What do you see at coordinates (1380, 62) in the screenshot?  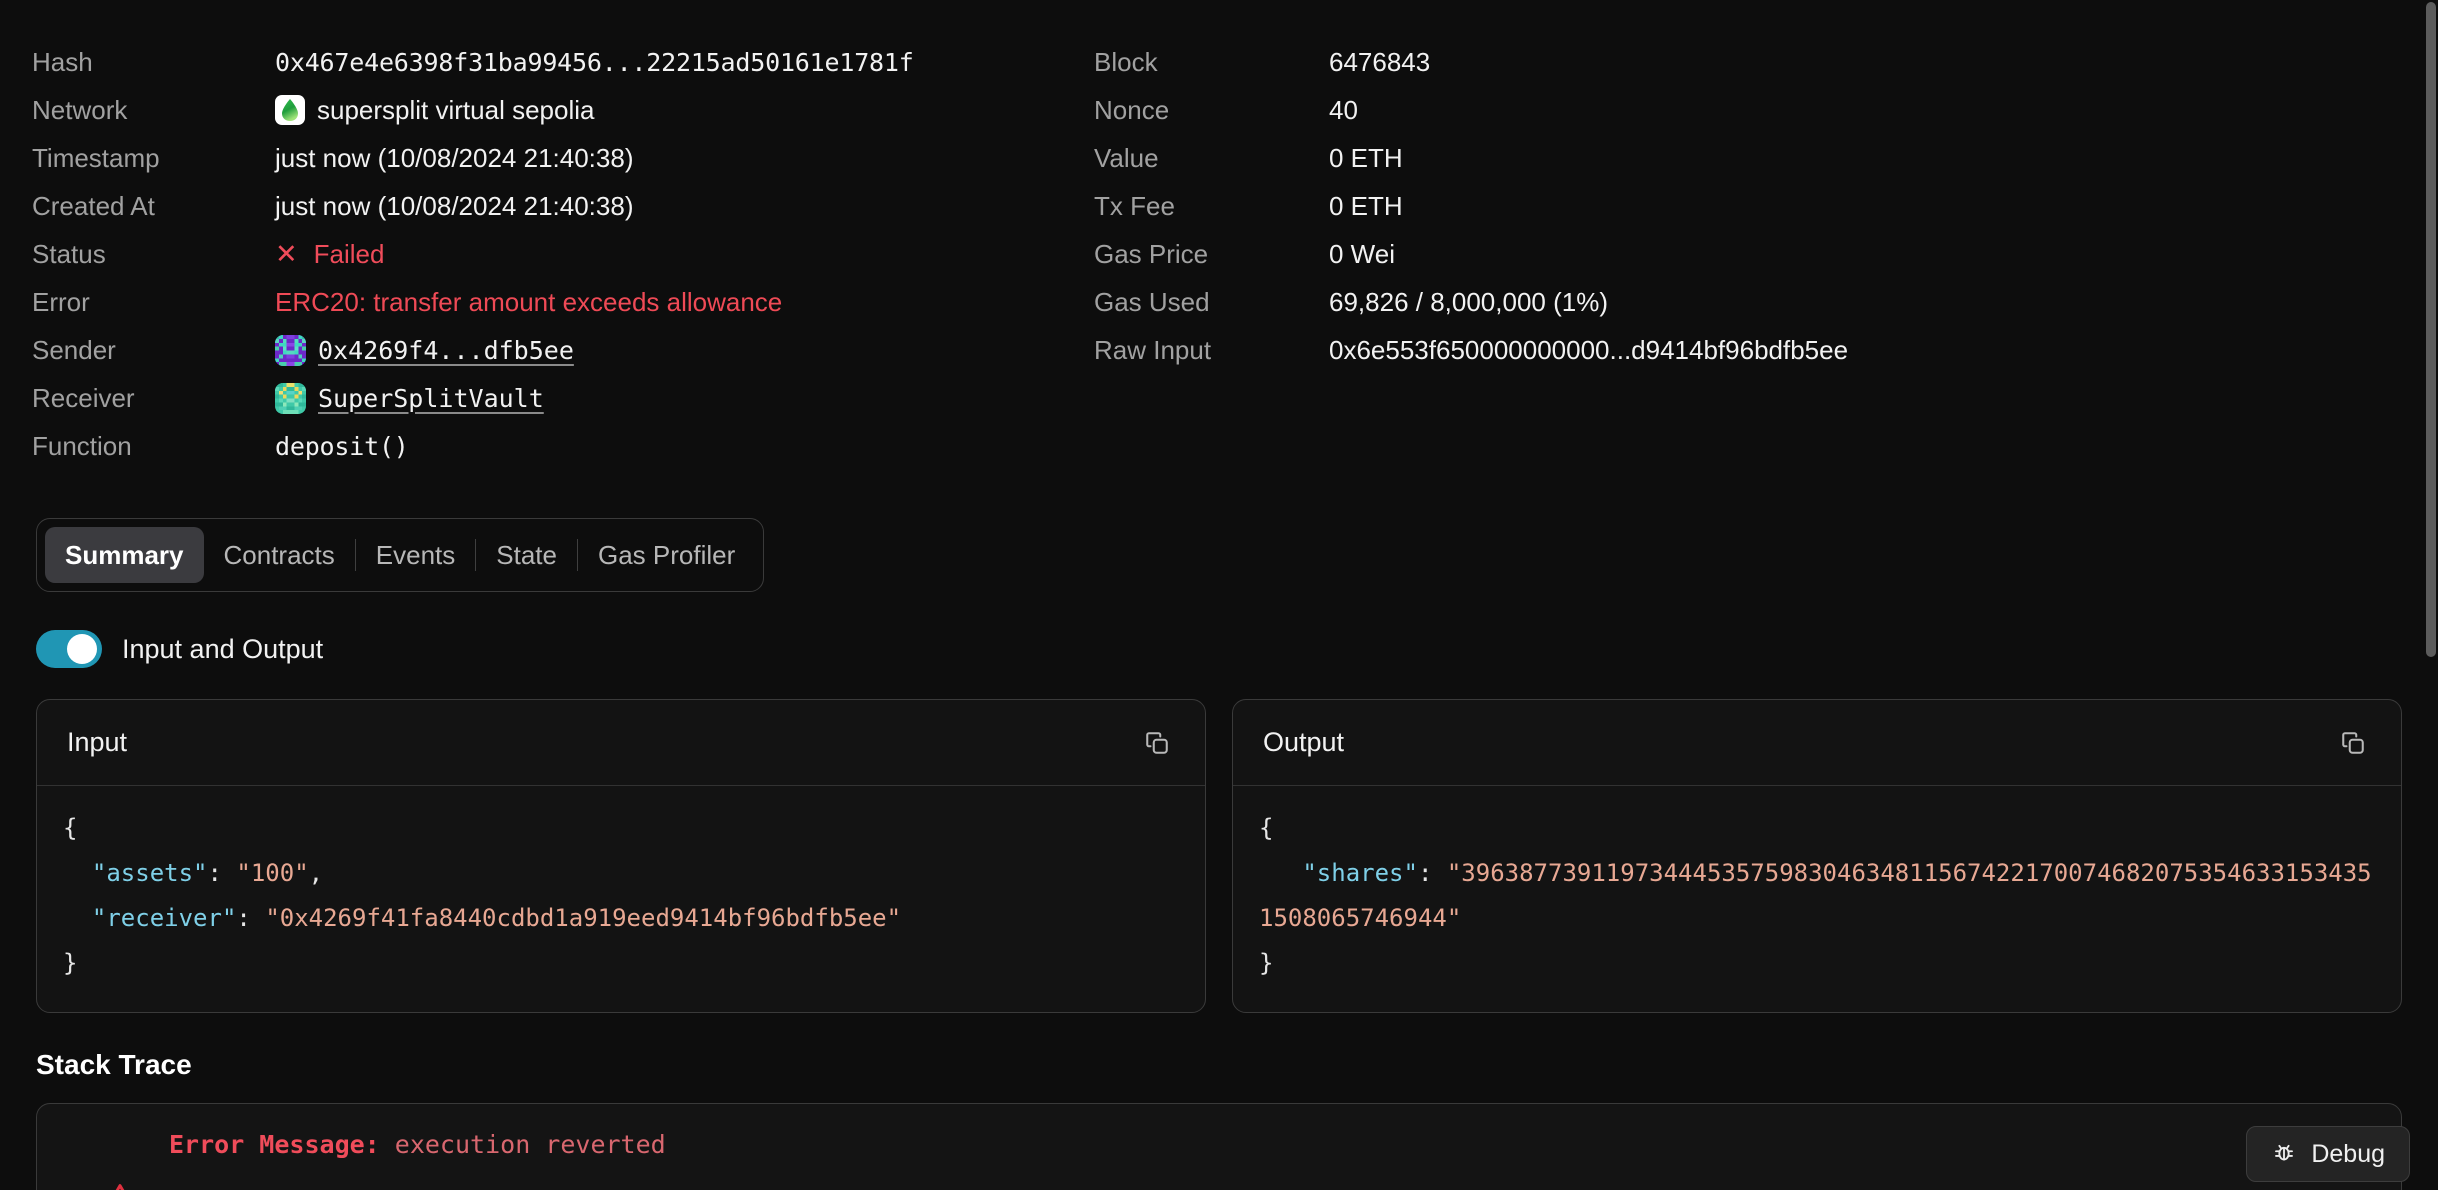 I see `field-value: 6476843` at bounding box center [1380, 62].